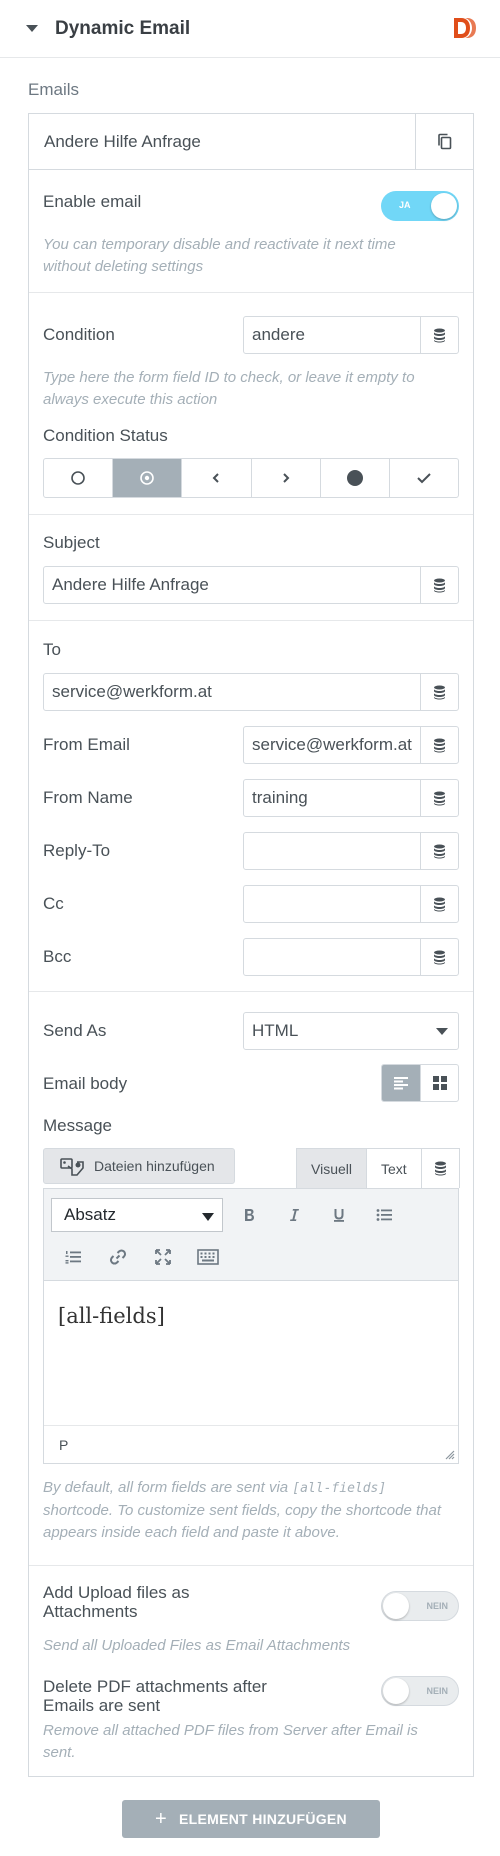 Image resolution: width=500 pixels, height=1856 pixels. I want to click on delete-pdf-toggle: NEIN, so click(420, 1691).